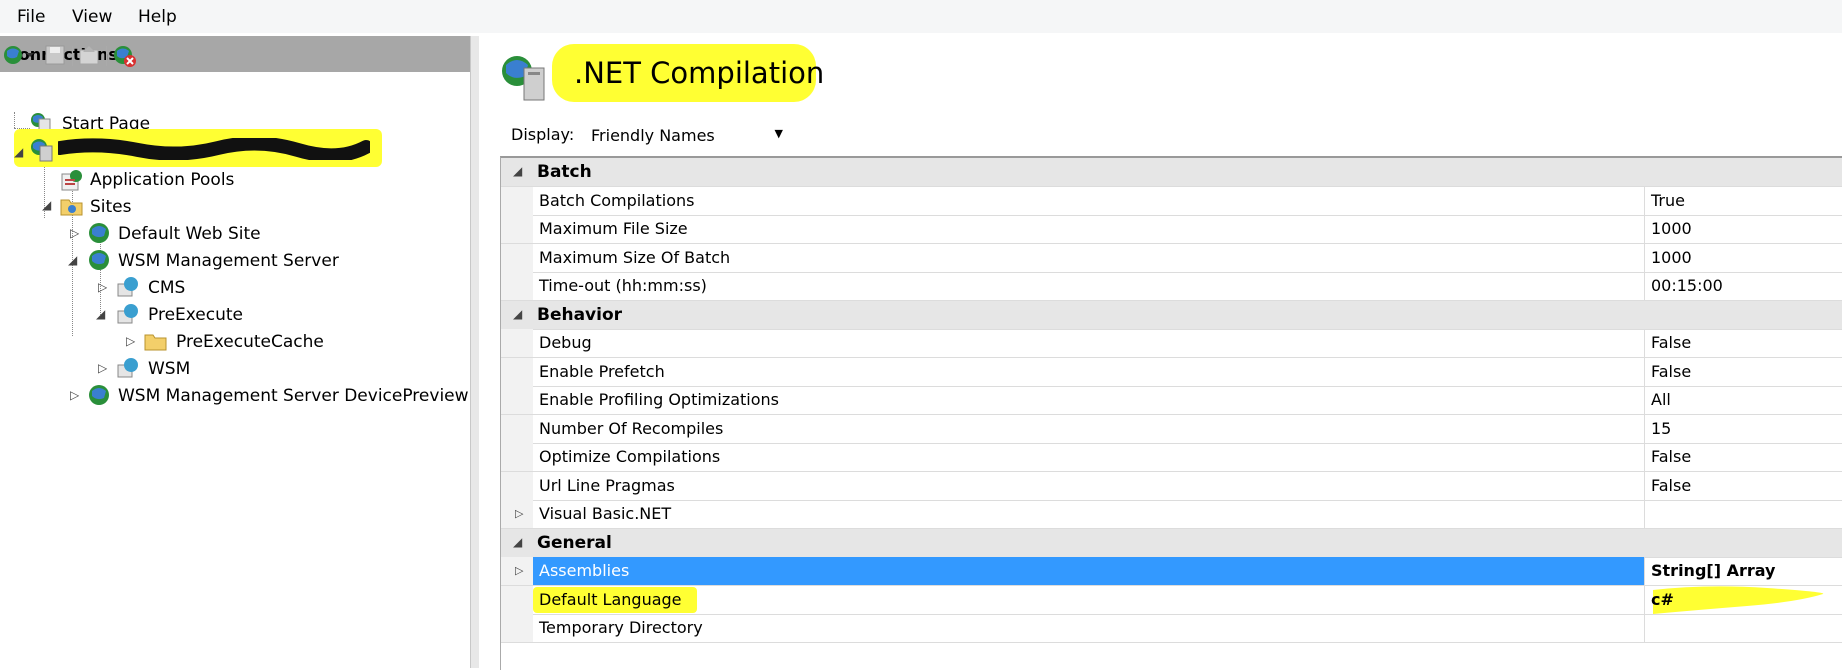 Image resolution: width=1842 pixels, height=670 pixels. Describe the element at coordinates (125, 56) in the screenshot. I see `disconnect-icon` at that location.